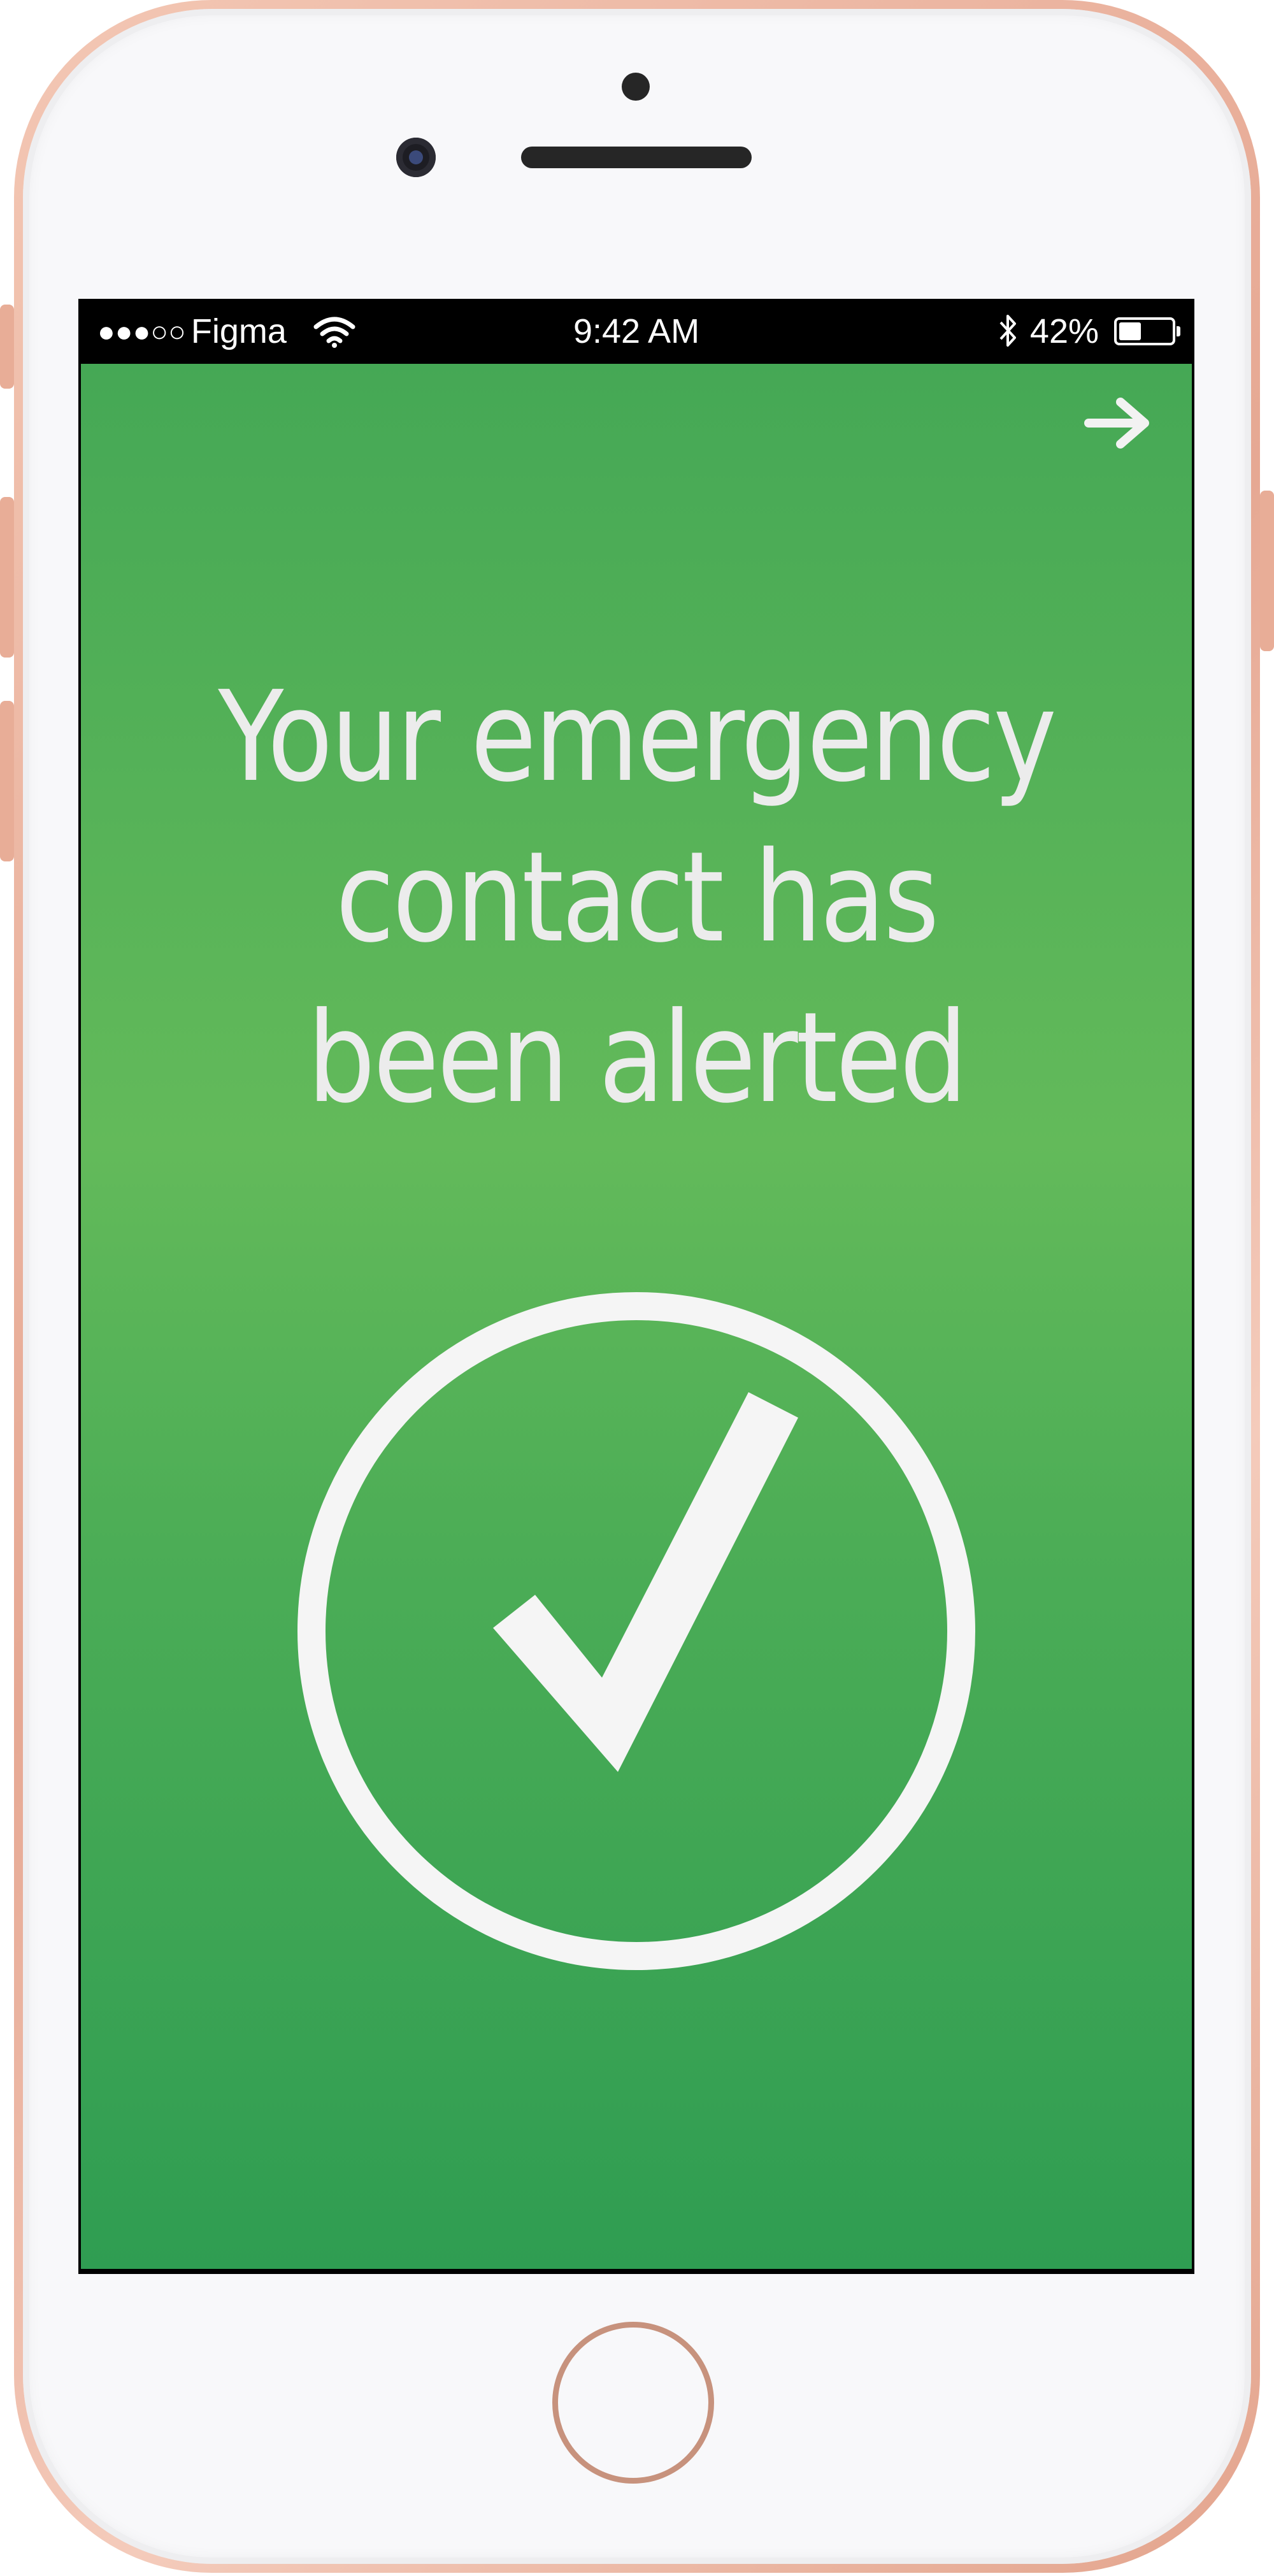 Image resolution: width=1274 pixels, height=2576 pixels. I want to click on arrow-right-icon, so click(1119, 423).